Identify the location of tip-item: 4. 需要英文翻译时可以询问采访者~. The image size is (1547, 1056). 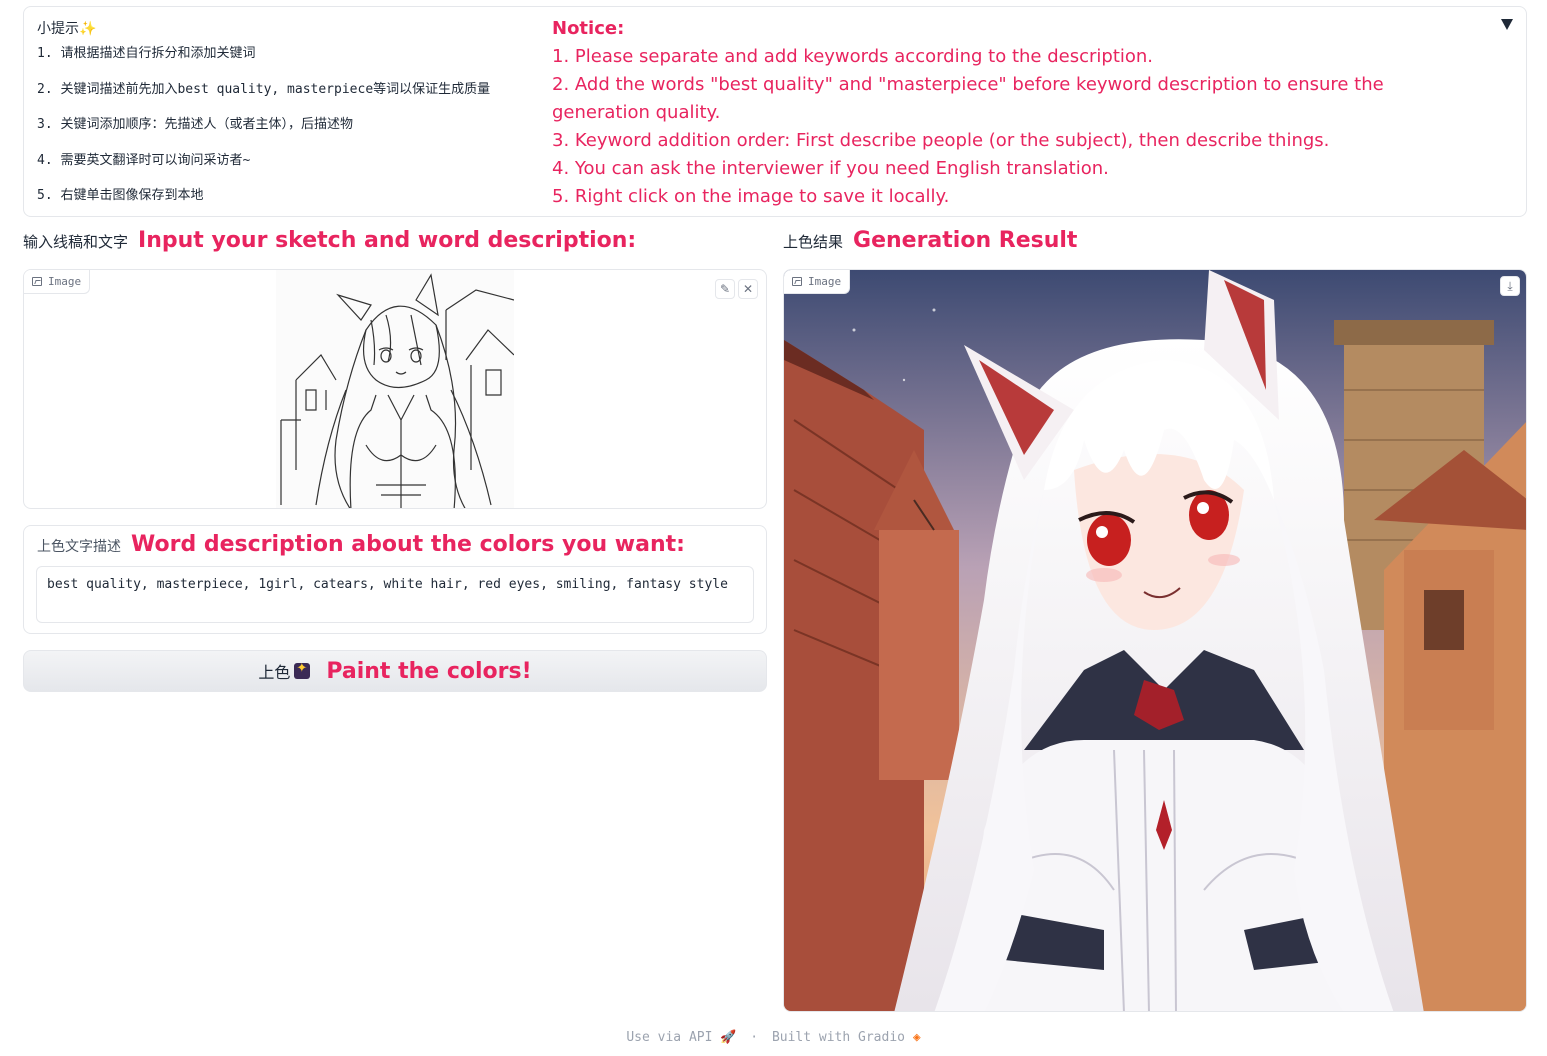
(144, 160).